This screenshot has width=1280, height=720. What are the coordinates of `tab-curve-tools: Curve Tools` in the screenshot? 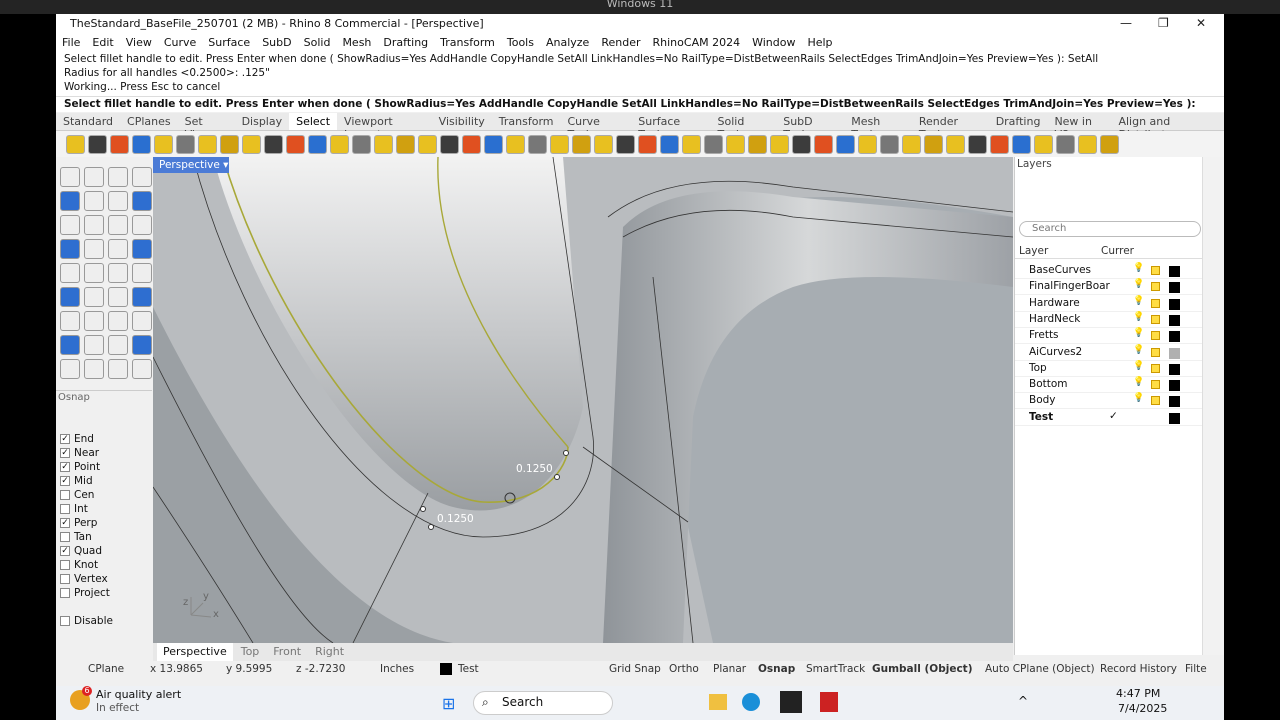 It's located at (596, 127).